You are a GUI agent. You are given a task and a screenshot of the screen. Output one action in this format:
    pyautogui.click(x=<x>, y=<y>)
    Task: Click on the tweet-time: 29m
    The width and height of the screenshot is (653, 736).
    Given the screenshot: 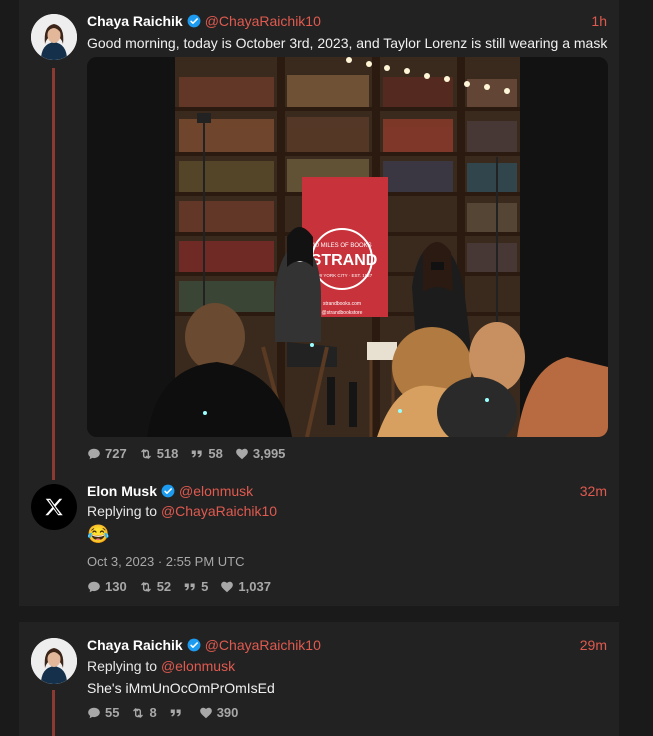 What is the action you would take?
    pyautogui.click(x=593, y=645)
    